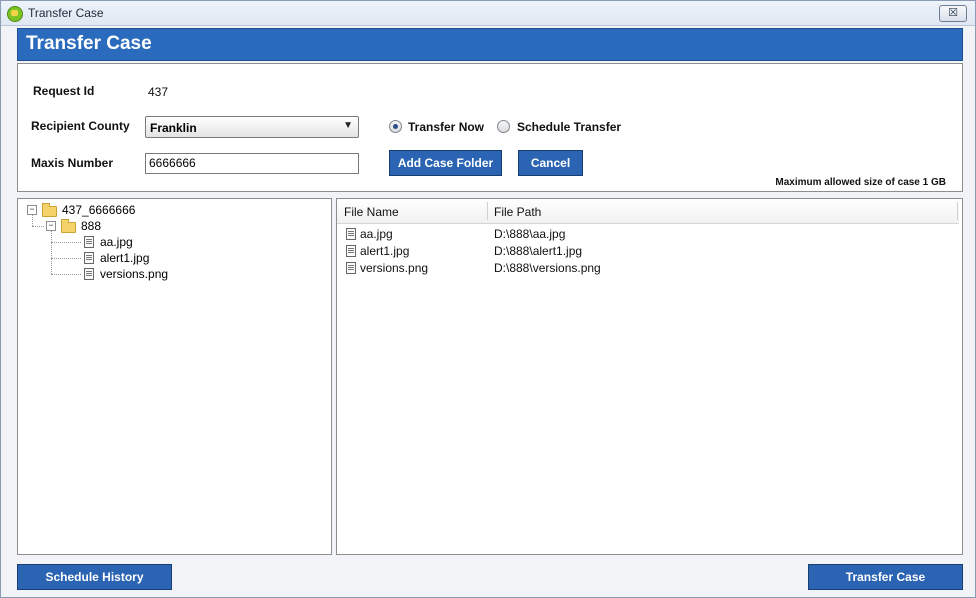 The width and height of the screenshot is (976, 598). I want to click on transfer-case-button: Transfer Case, so click(885, 577).